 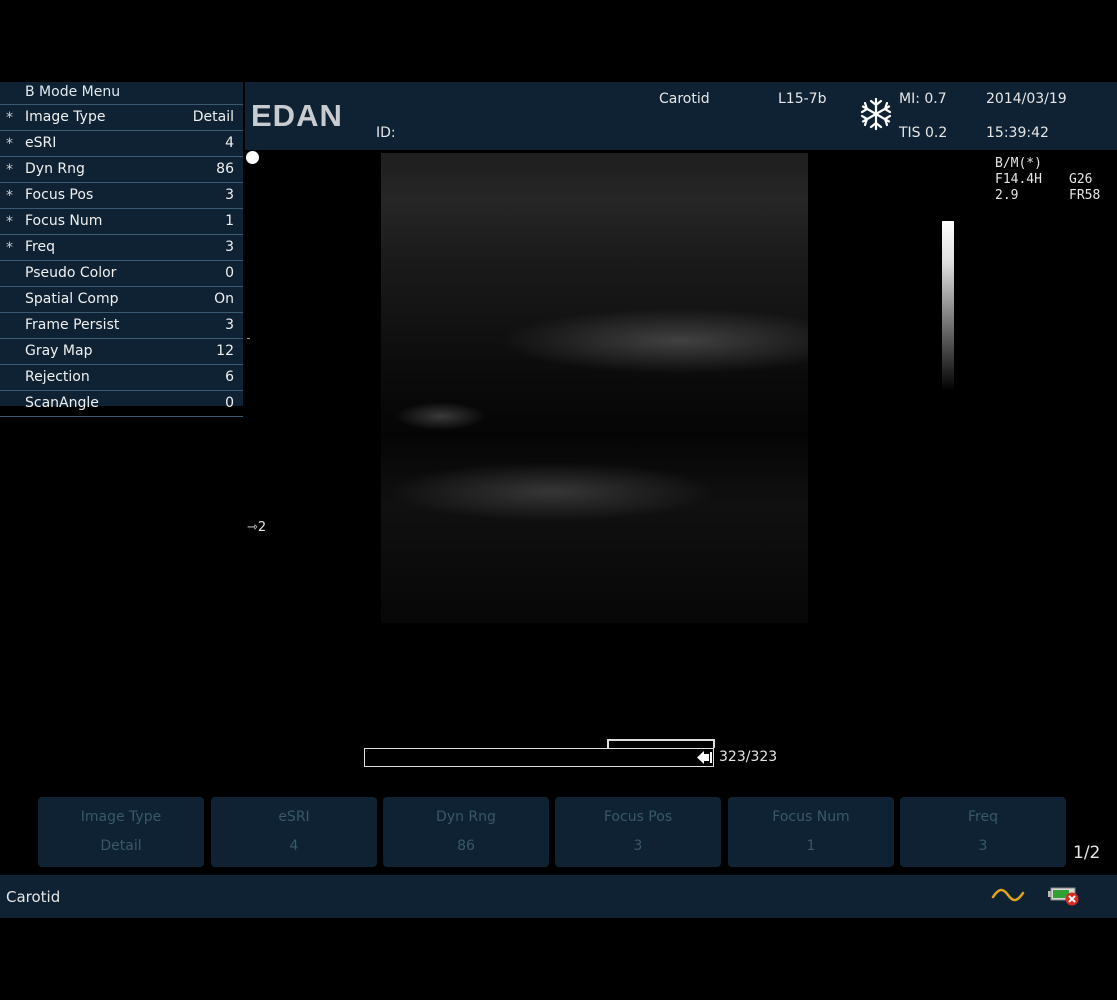 What do you see at coordinates (661, 743) in the screenshot?
I see `cine-bracket` at bounding box center [661, 743].